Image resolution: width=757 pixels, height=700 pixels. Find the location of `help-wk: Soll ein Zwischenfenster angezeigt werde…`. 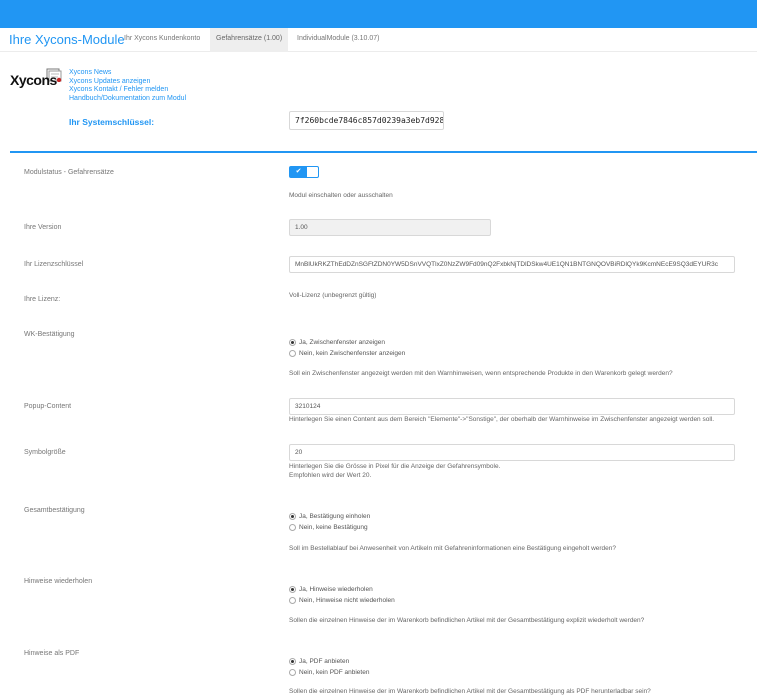

help-wk: Soll ein Zwischenfenster angezeigt werde… is located at coordinates (481, 373).